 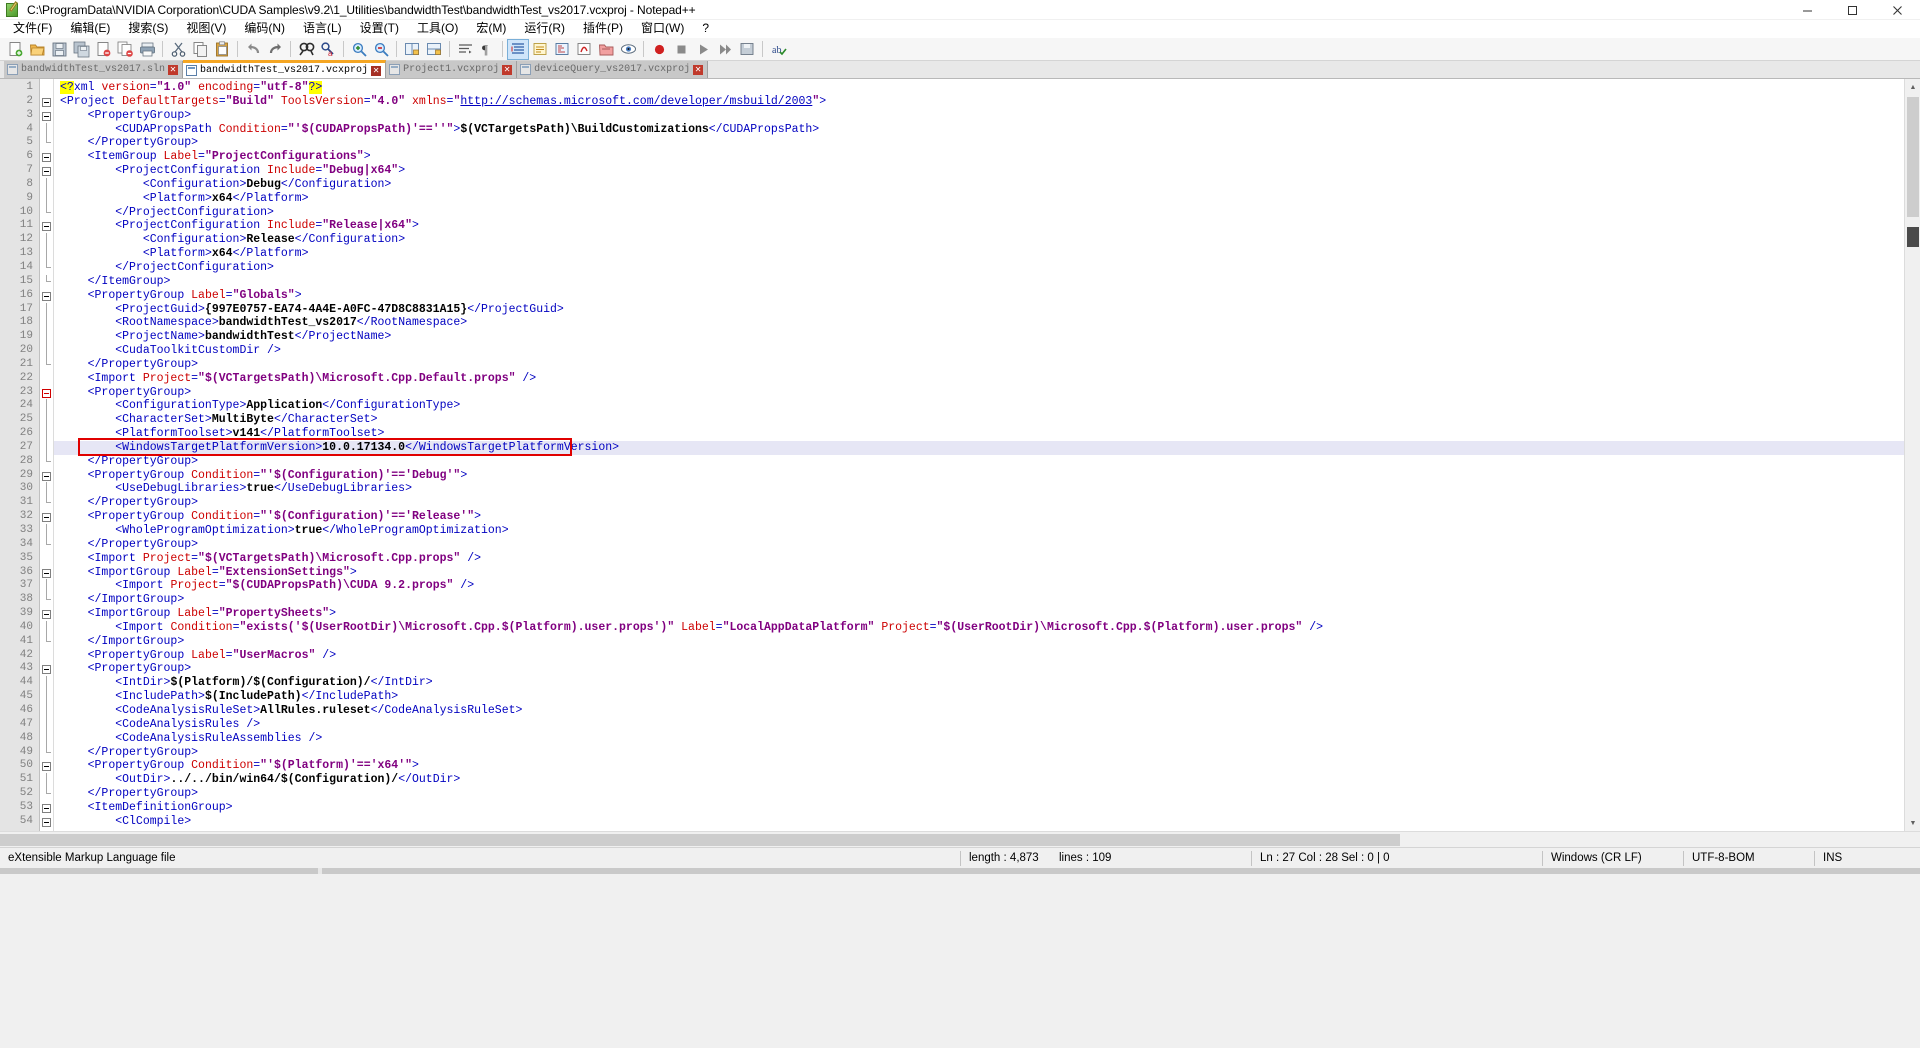 What do you see at coordinates (465, 49) in the screenshot?
I see `word-wrap-icon` at bounding box center [465, 49].